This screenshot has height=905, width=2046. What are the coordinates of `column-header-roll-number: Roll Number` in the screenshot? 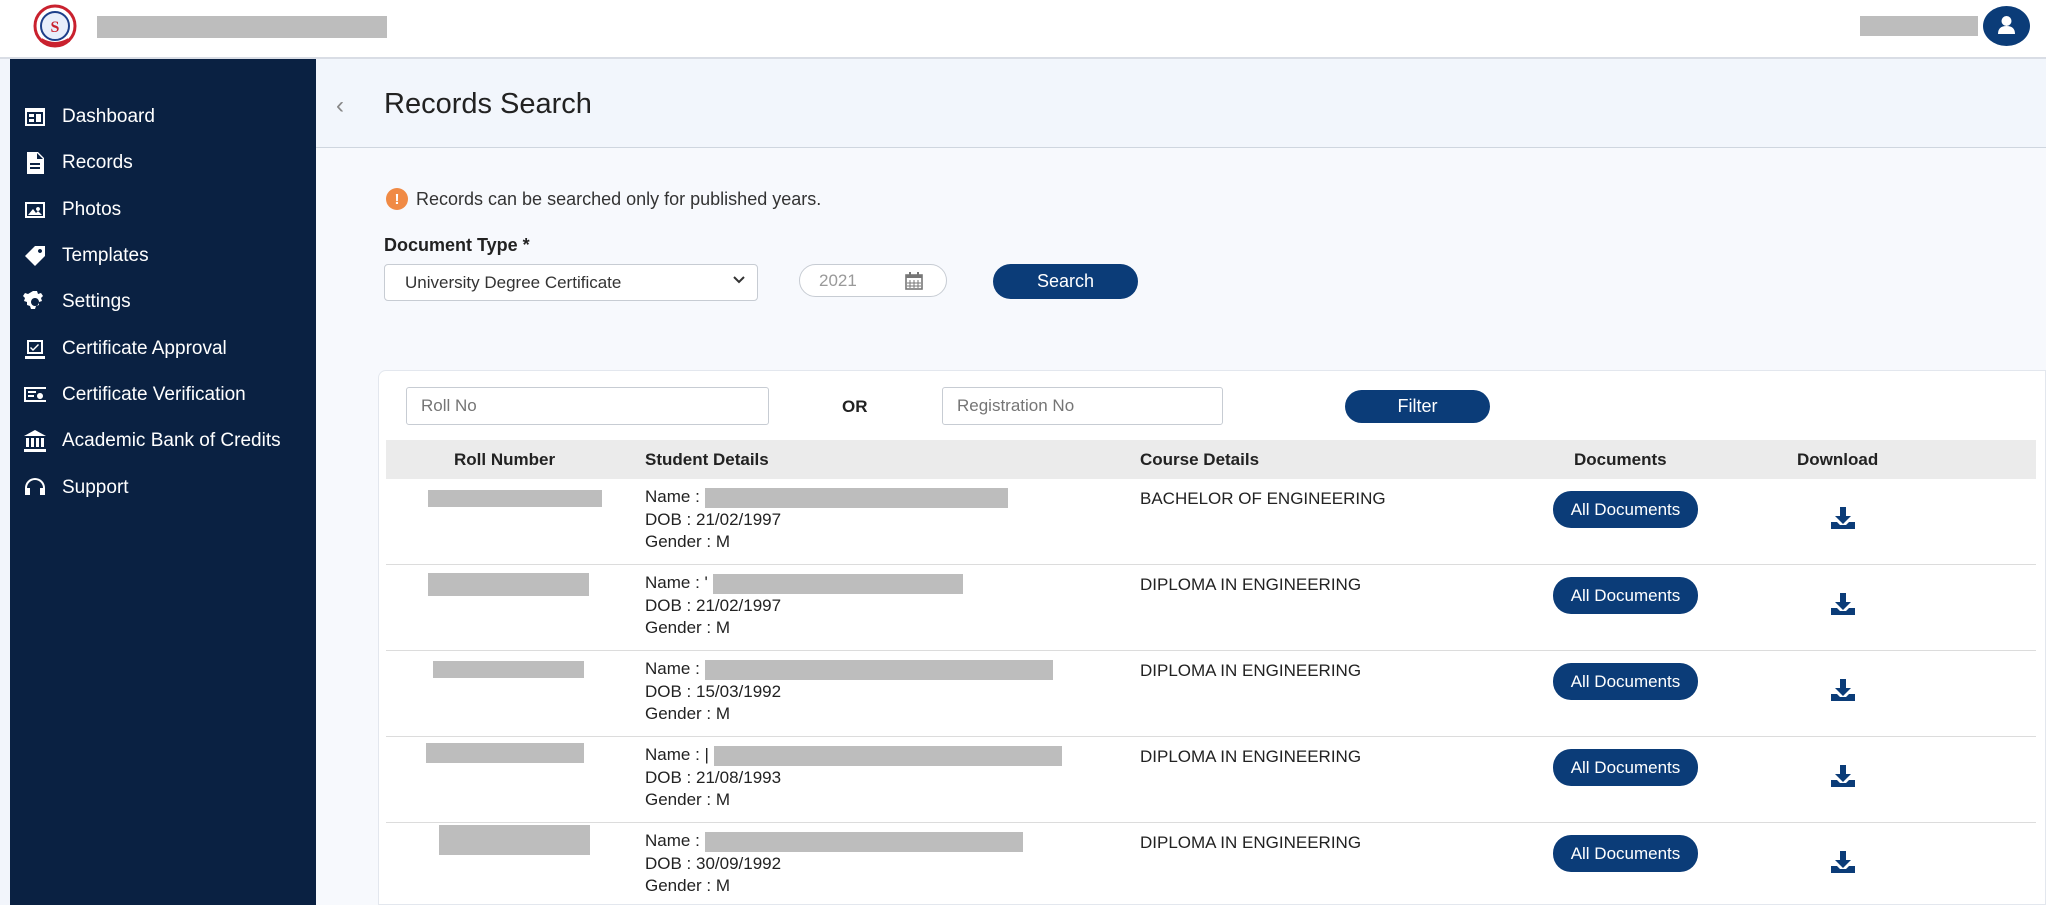 It's located at (505, 459).